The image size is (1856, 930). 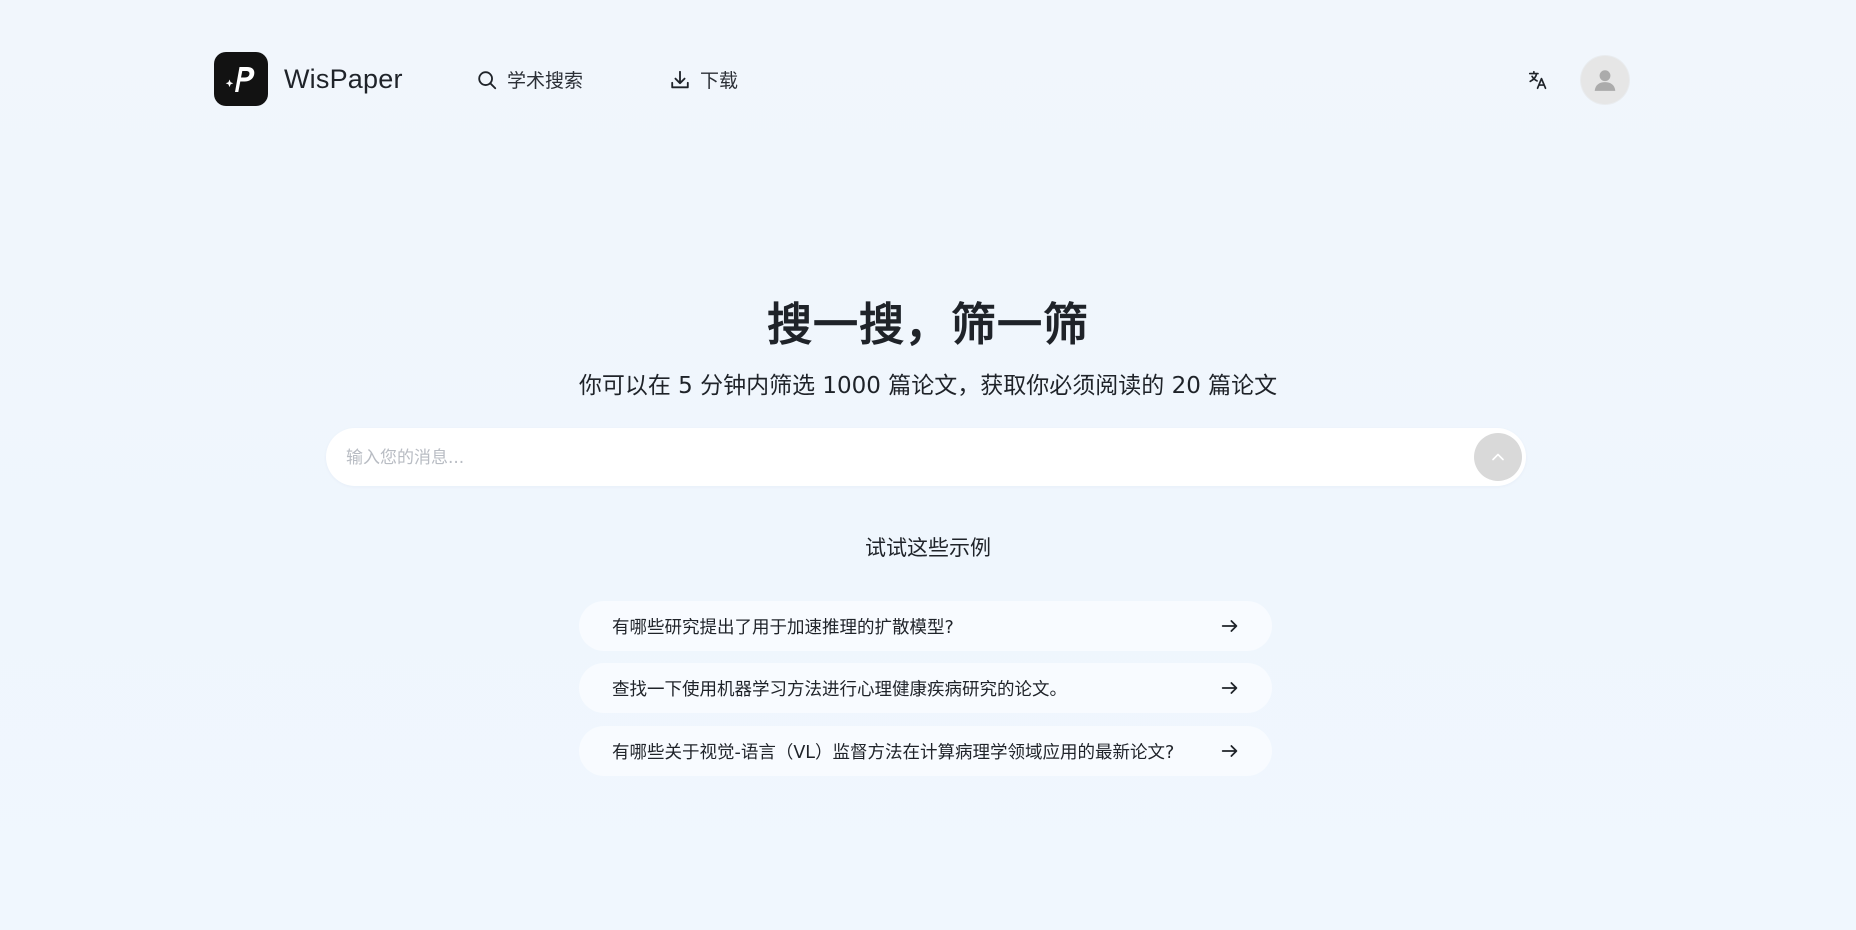 What do you see at coordinates (719, 81) in the screenshot?
I see `nav-download-label: 下载` at bounding box center [719, 81].